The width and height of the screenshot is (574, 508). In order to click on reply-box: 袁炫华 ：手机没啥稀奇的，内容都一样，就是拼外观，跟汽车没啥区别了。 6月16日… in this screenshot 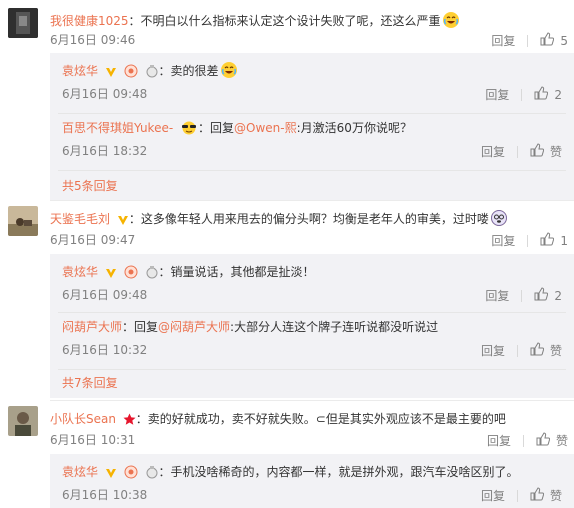, I will do `click(312, 481)`.